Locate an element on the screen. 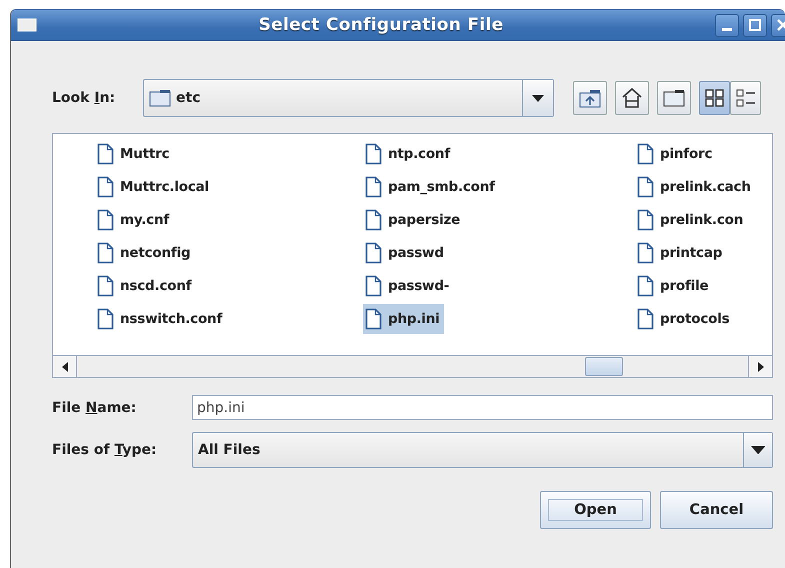  file-item: prelink.con is located at coordinates (691, 220).